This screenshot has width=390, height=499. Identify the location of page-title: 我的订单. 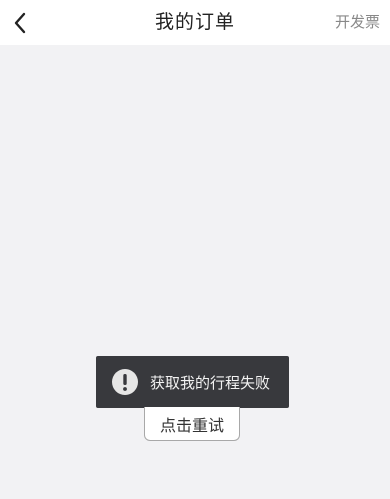
(194, 22).